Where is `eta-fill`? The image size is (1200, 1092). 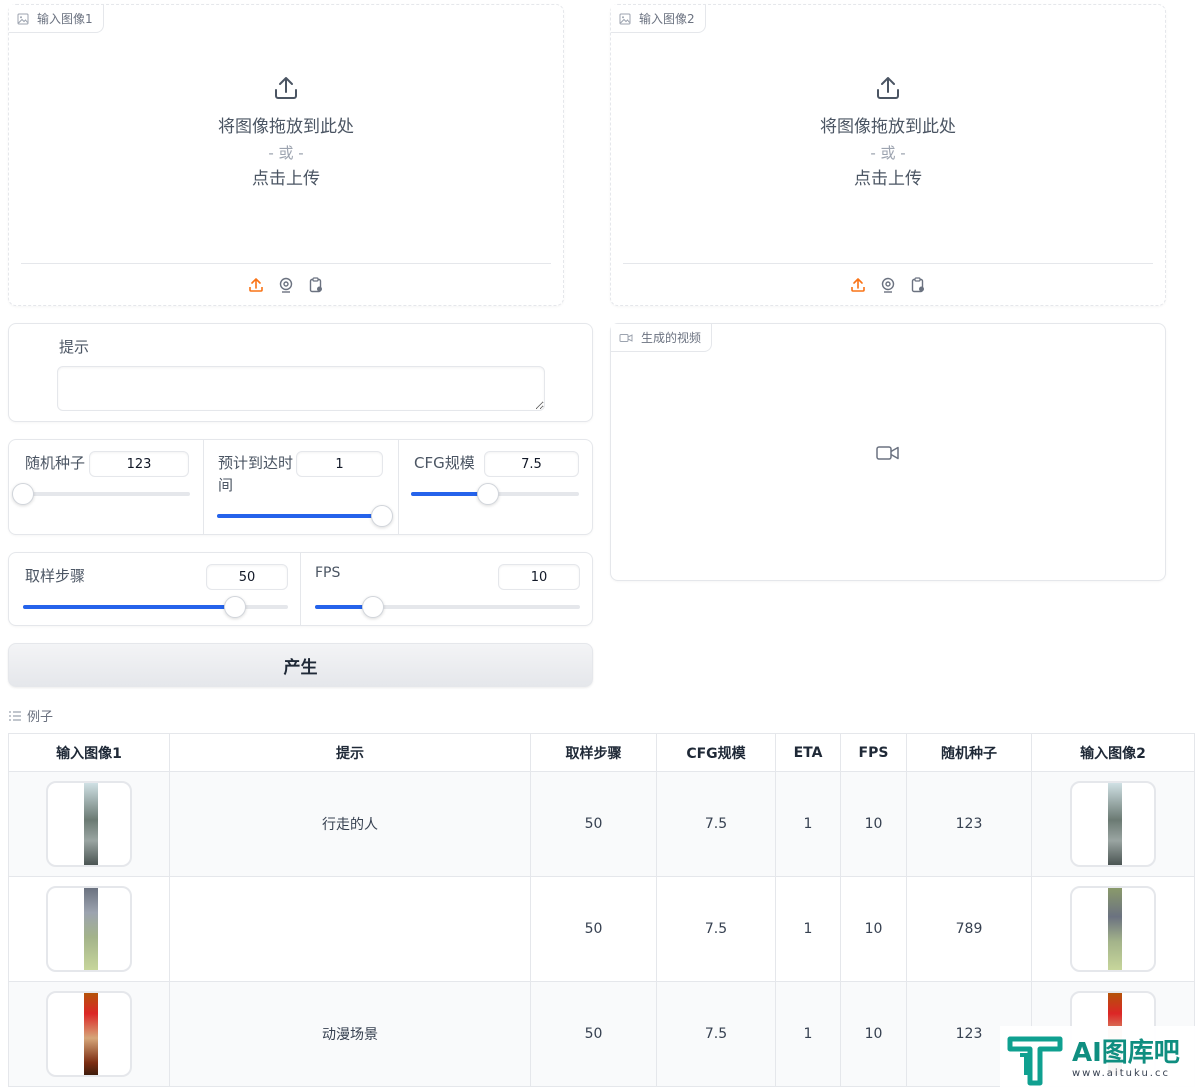
eta-fill is located at coordinates (299, 516).